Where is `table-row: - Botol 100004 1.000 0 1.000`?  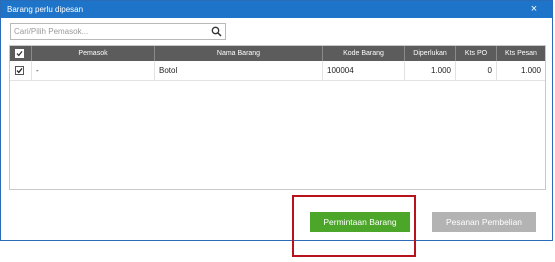
table-row: - Botol 100004 1.000 0 1.000 is located at coordinates (277, 71).